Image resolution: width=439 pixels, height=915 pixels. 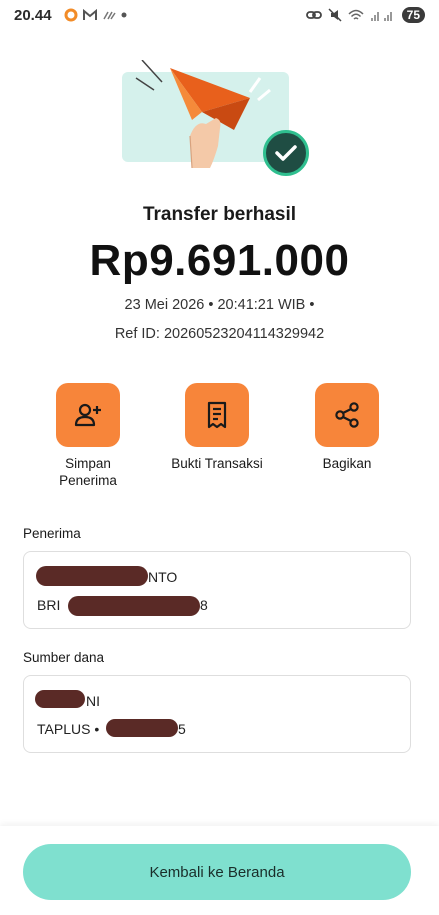 I want to click on save-recipient-action: Simpan Penerima, so click(x=88, y=436).